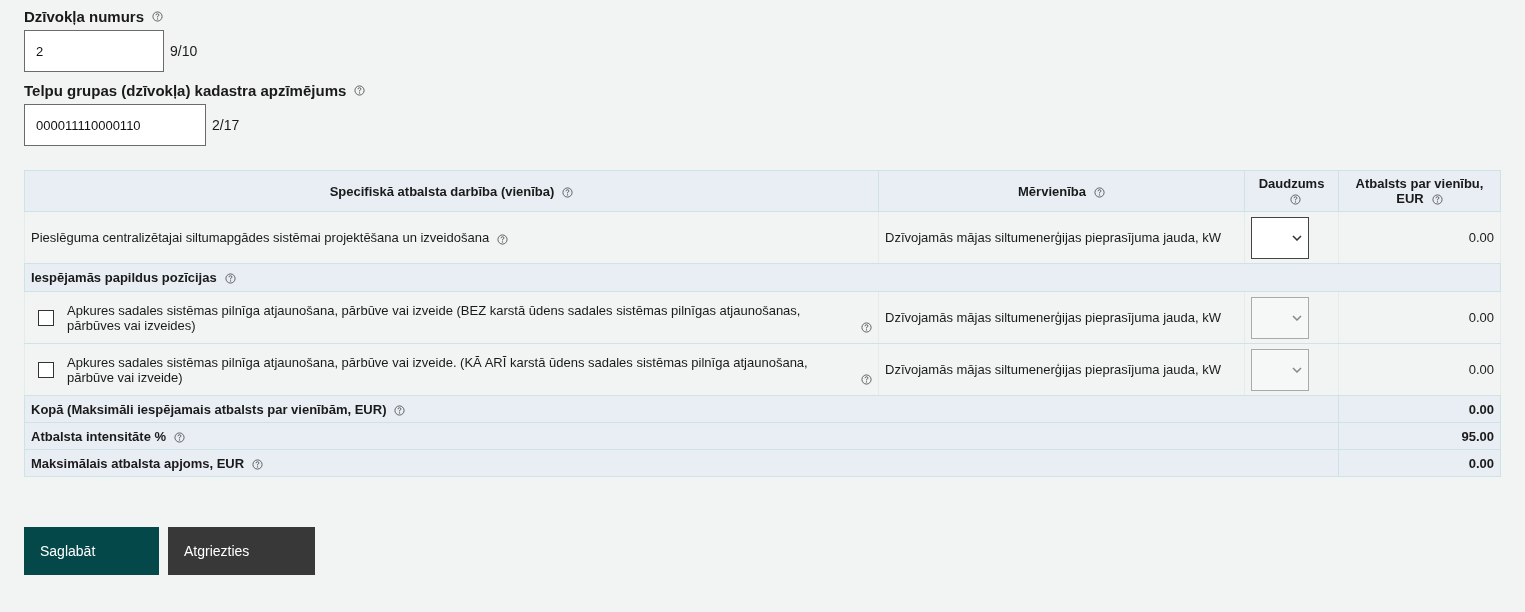 Image resolution: width=1525 pixels, height=612 pixels. I want to click on activity-text: Apkures sadales sistēmas pilnīga atjaunošana, pārbūve vai izveide (BEZ karstā ūdens sadales sistēmas pilnīgas atjaunošanas, pārbūves vai izveides), so click(434, 317).